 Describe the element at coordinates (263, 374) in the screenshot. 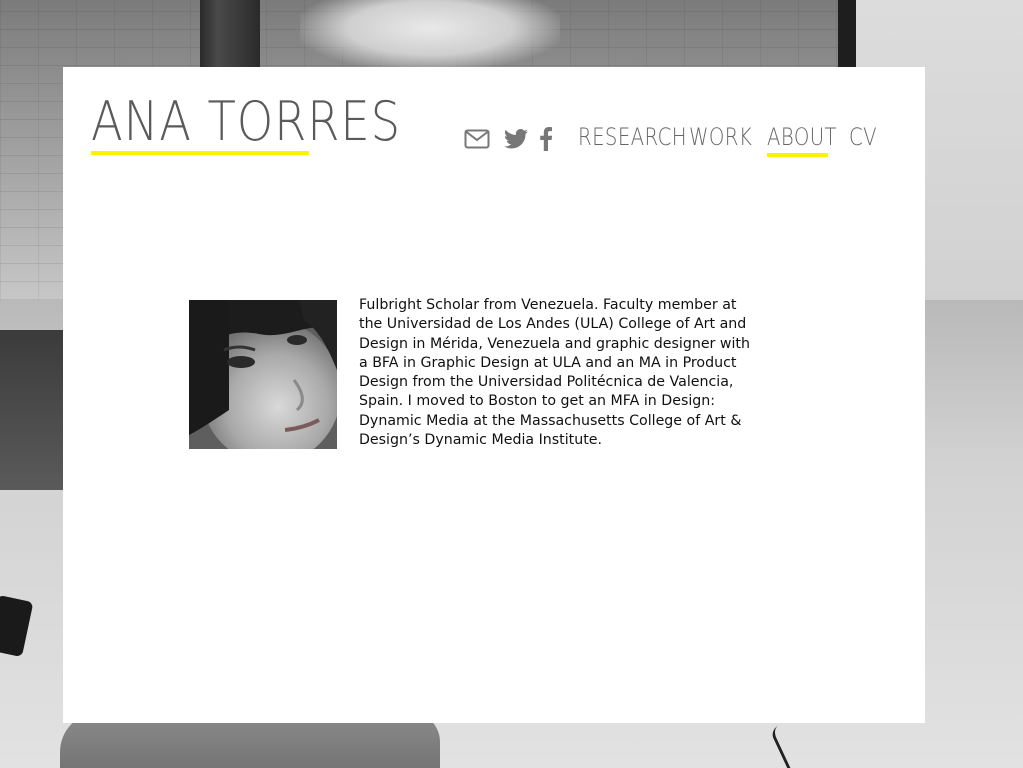

I see `profile-photo` at that location.